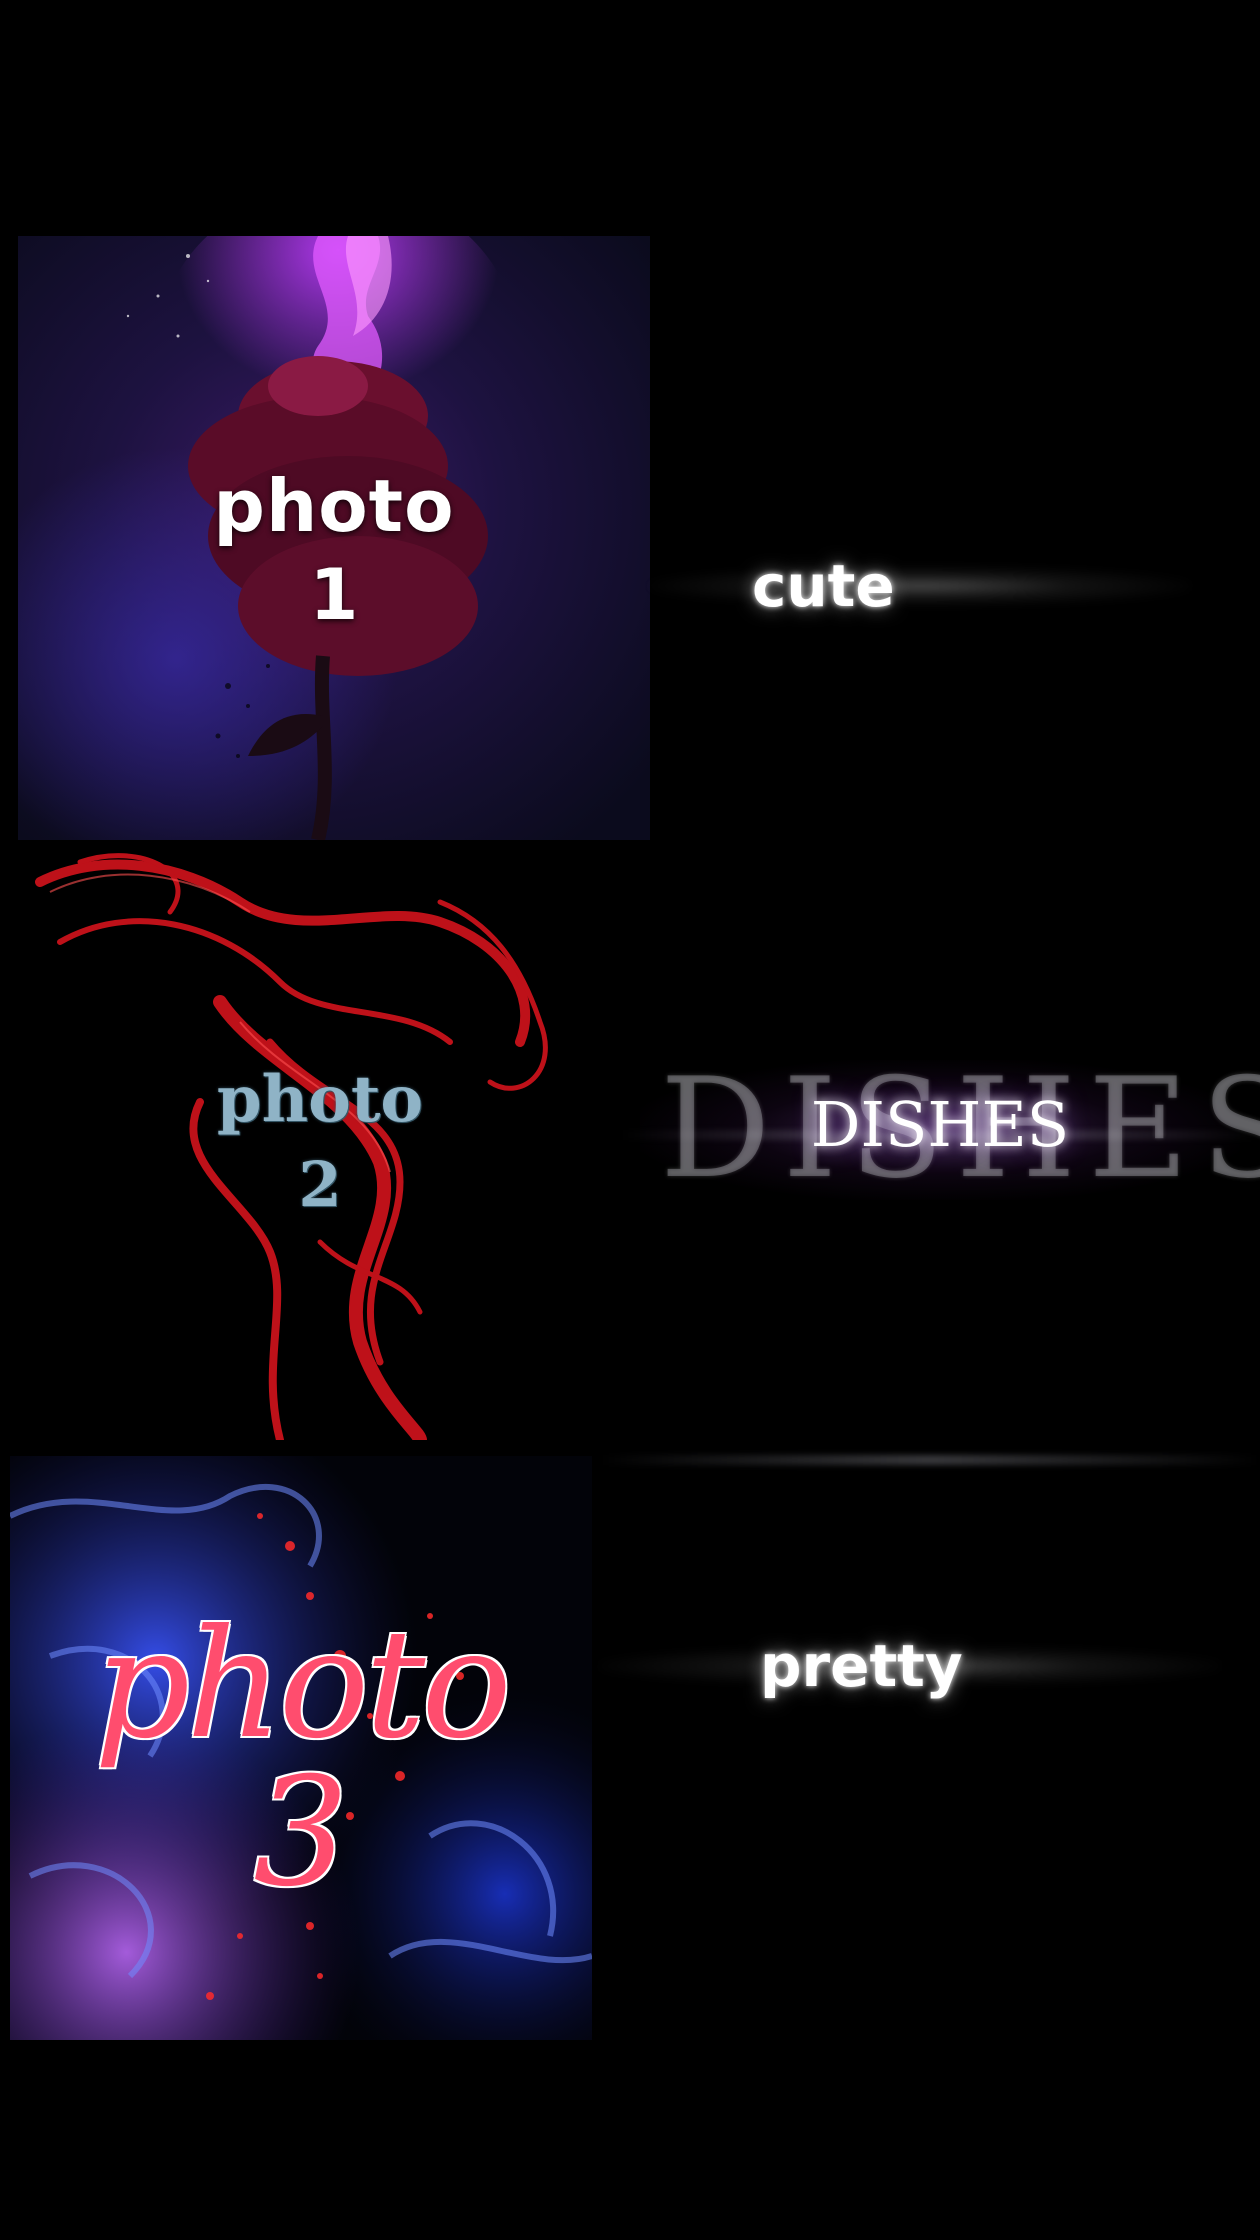  What do you see at coordinates (920, 586) in the screenshot?
I see `cute-glow-band` at bounding box center [920, 586].